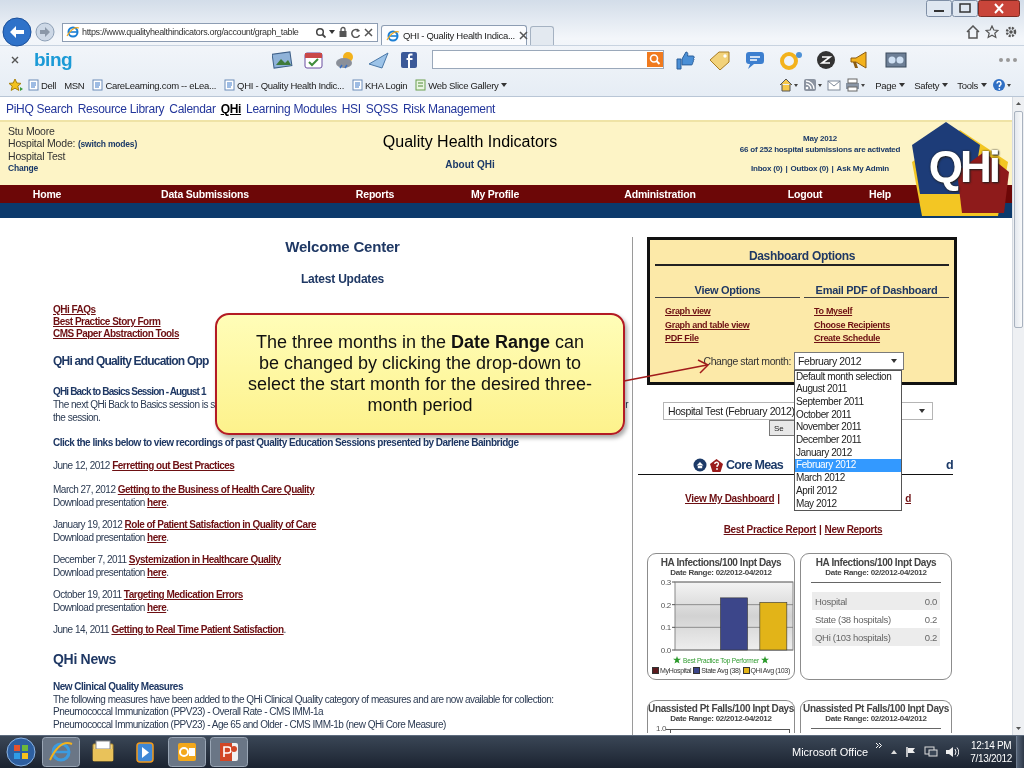 This screenshot has height=768, width=1024. What do you see at coordinates (74, 85) in the screenshot?
I see `favorite-link: MSN` at bounding box center [74, 85].